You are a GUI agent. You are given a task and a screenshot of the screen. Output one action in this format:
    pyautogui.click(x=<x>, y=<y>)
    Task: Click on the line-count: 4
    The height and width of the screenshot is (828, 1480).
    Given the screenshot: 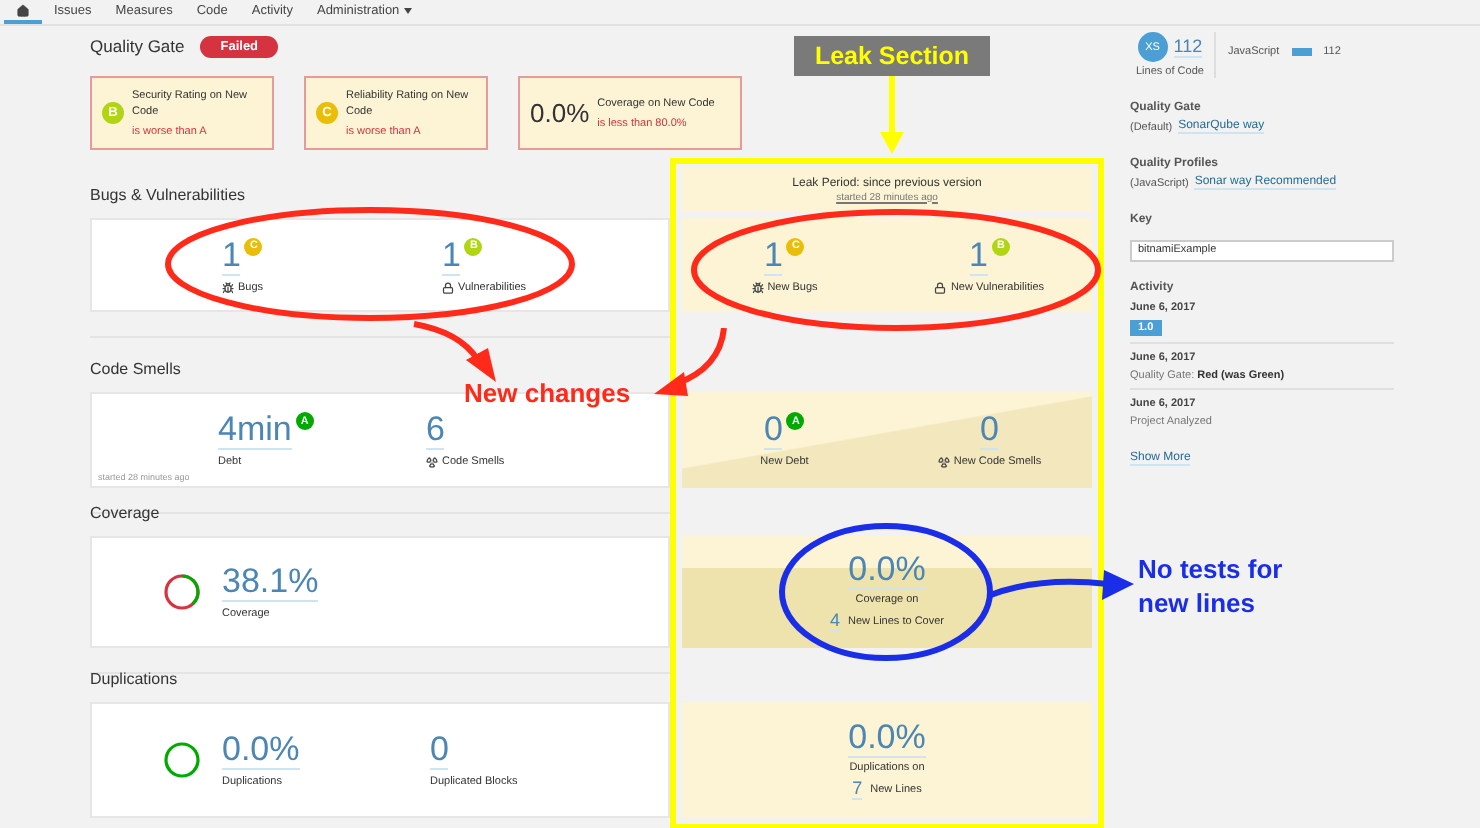 What is the action you would take?
    pyautogui.click(x=834, y=621)
    